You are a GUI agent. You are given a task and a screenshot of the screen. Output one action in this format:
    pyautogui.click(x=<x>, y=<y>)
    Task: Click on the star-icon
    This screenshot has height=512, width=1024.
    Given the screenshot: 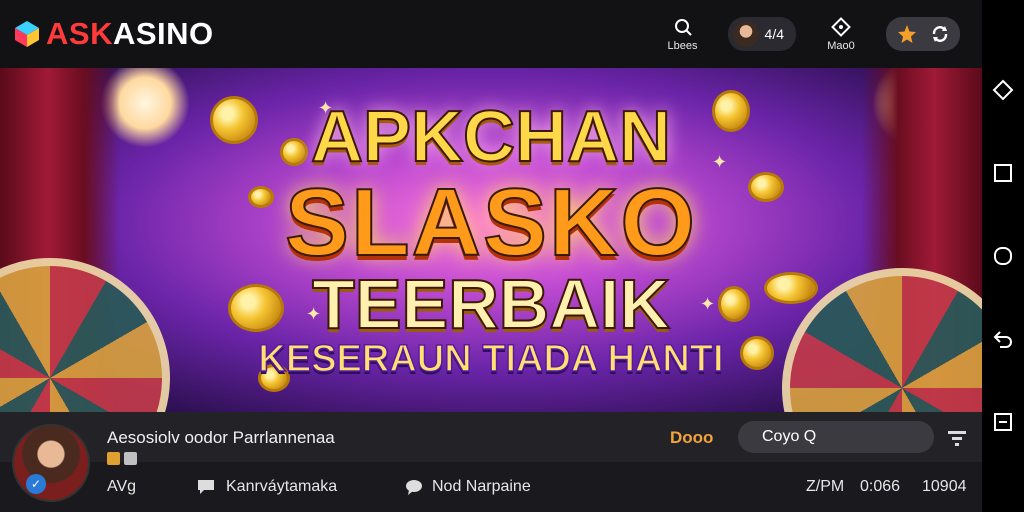 What is the action you would take?
    pyautogui.click(x=907, y=34)
    